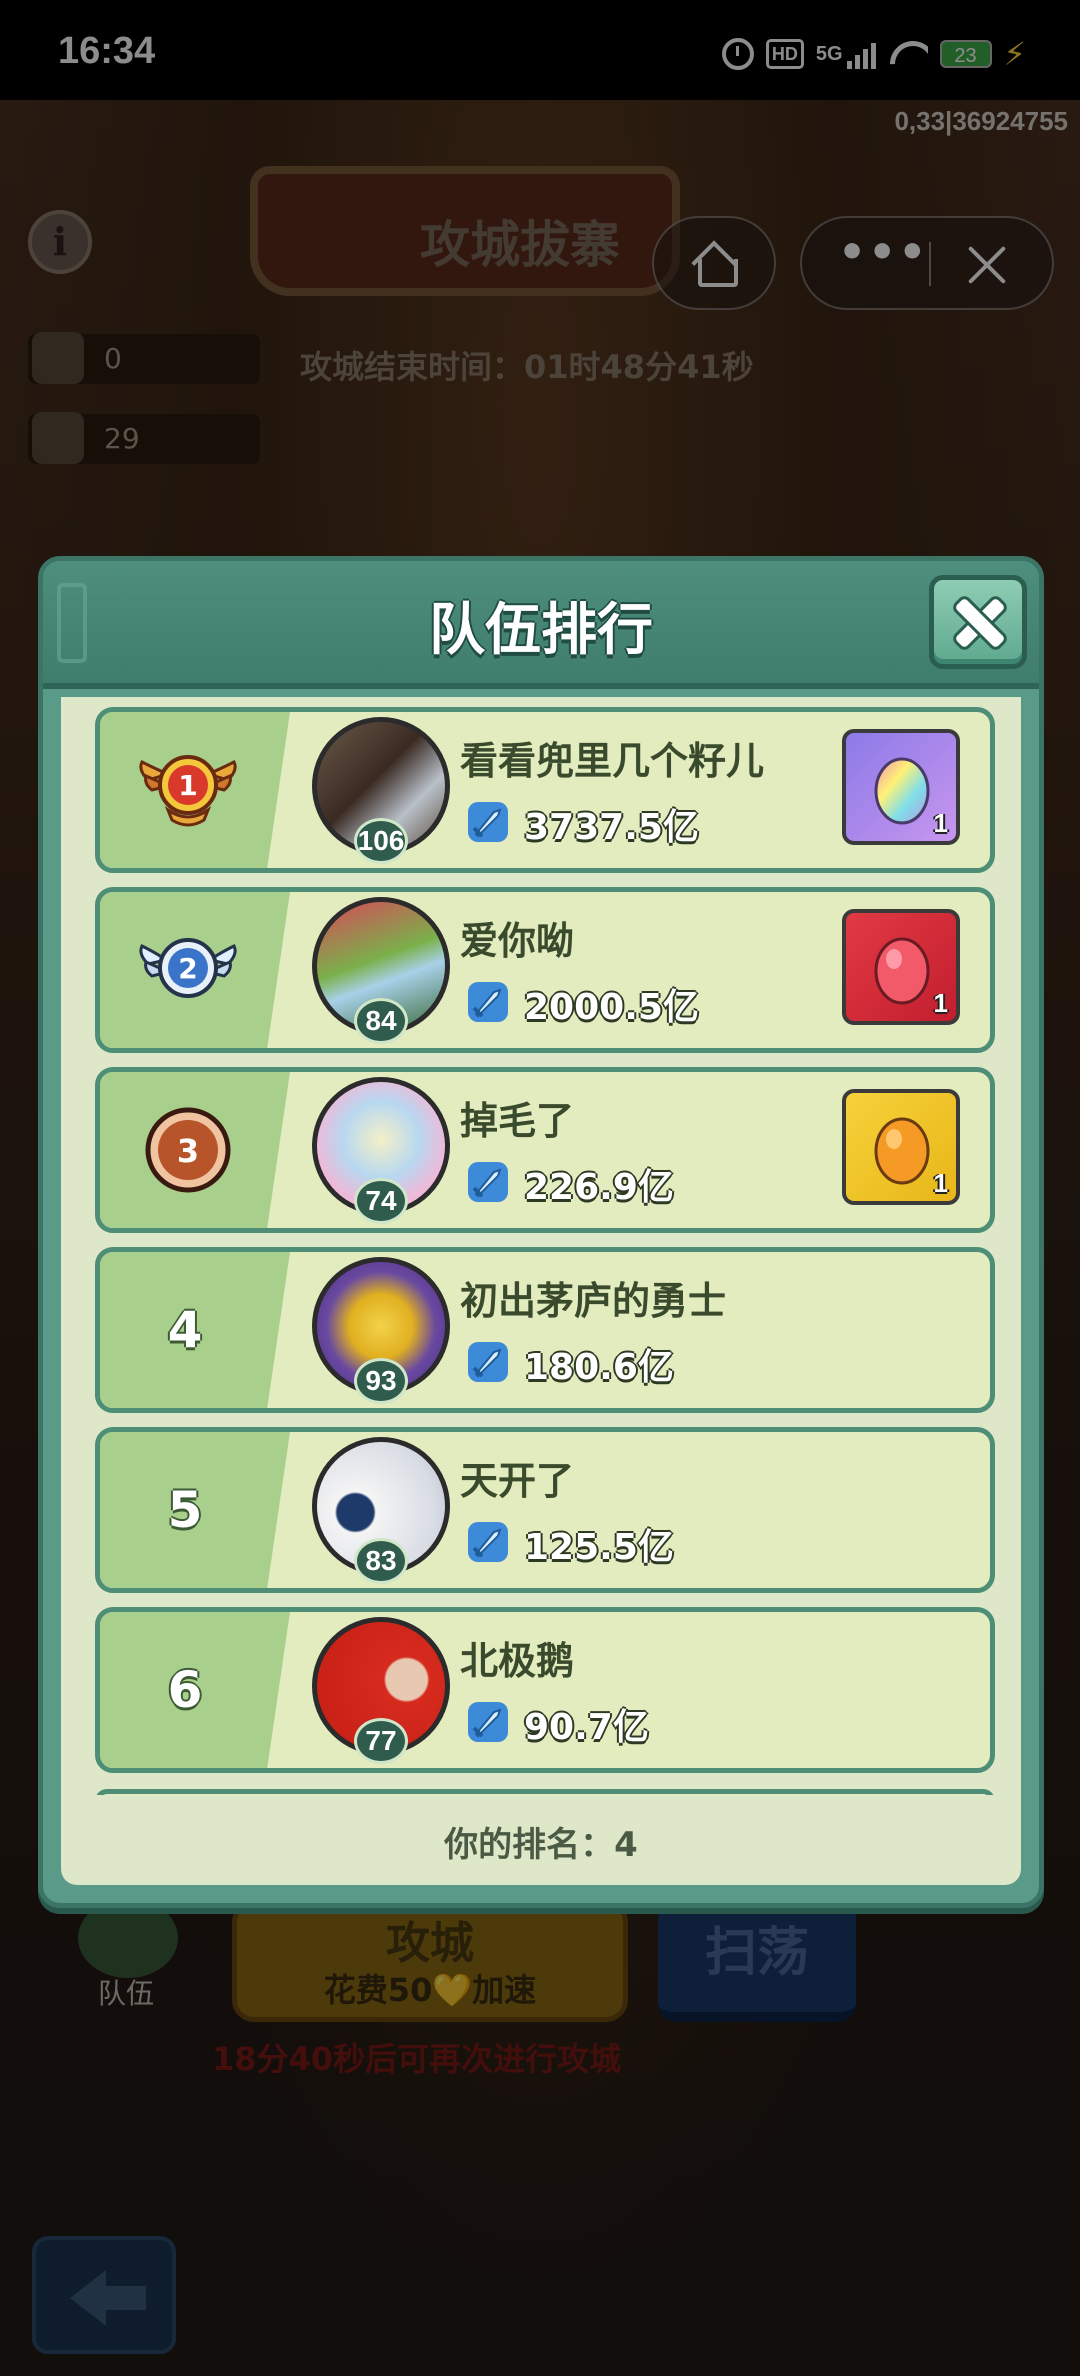  I want to click on power-value: 180.6亿, so click(599, 1367).